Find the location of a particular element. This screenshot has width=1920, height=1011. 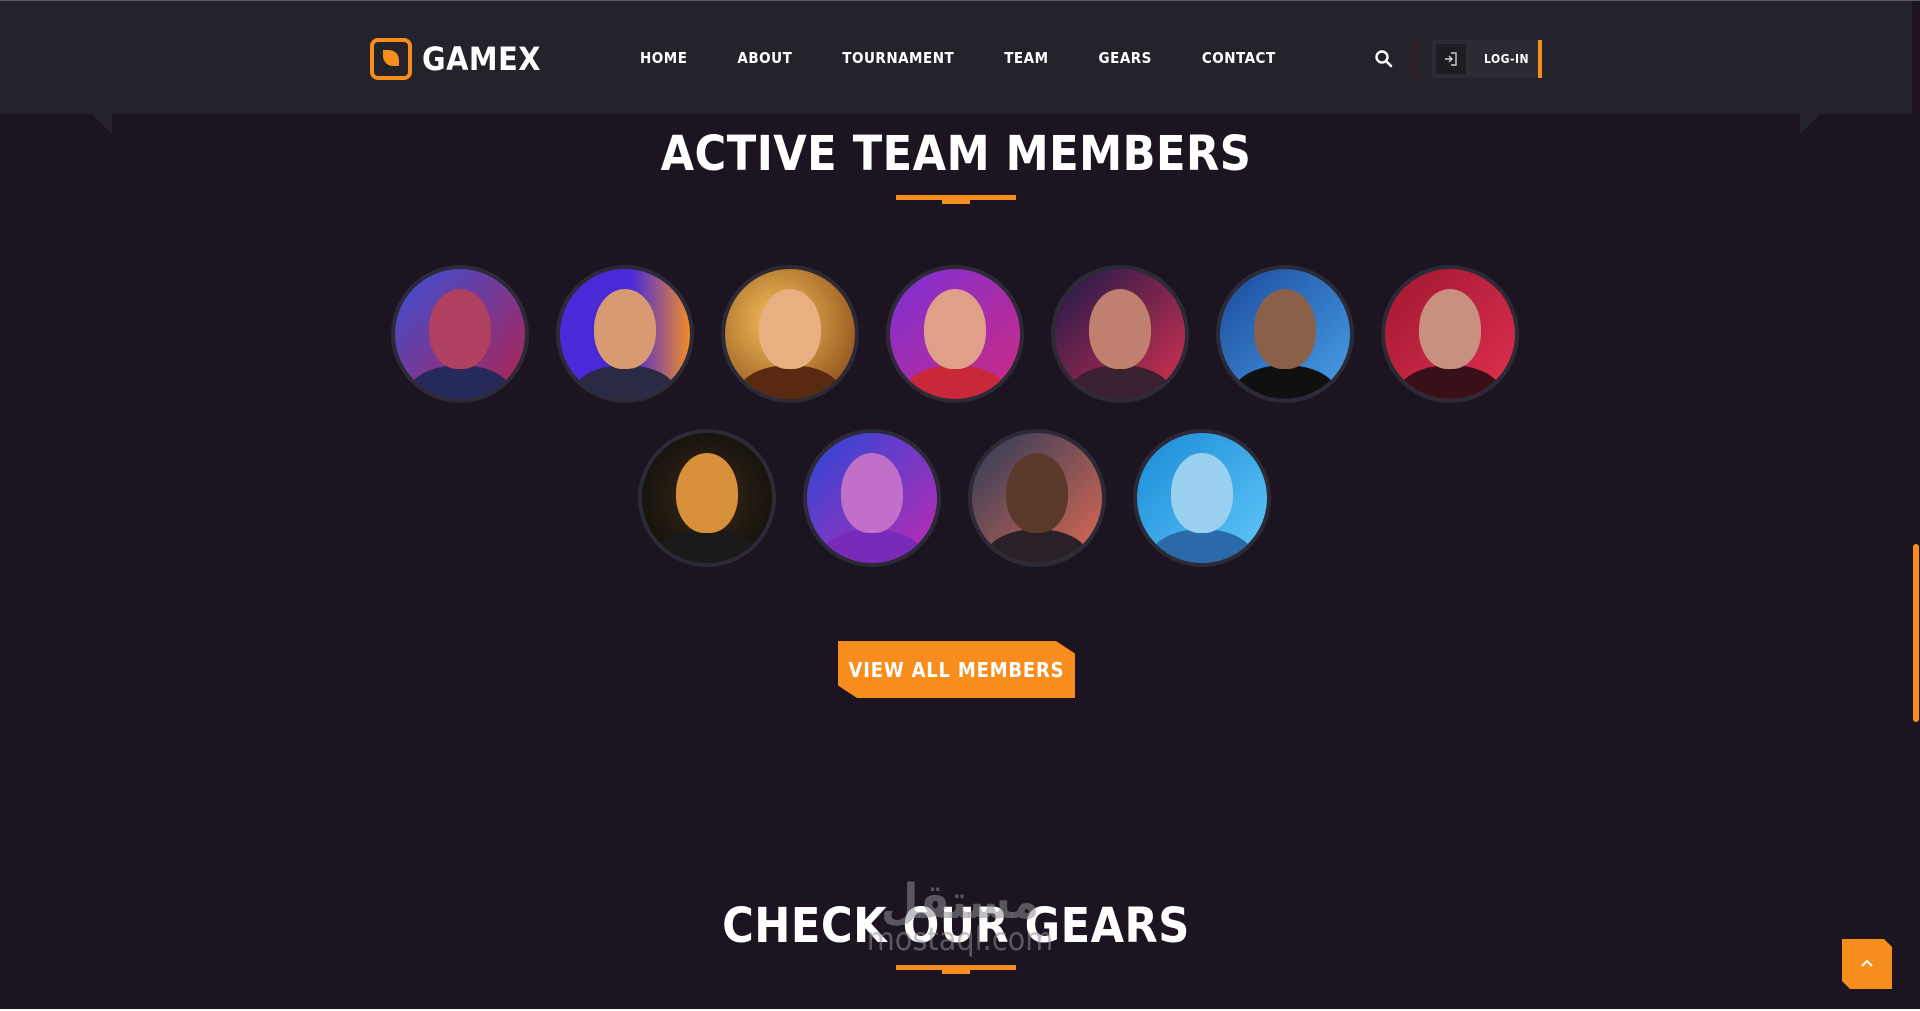

search-icon is located at coordinates (1384, 59).